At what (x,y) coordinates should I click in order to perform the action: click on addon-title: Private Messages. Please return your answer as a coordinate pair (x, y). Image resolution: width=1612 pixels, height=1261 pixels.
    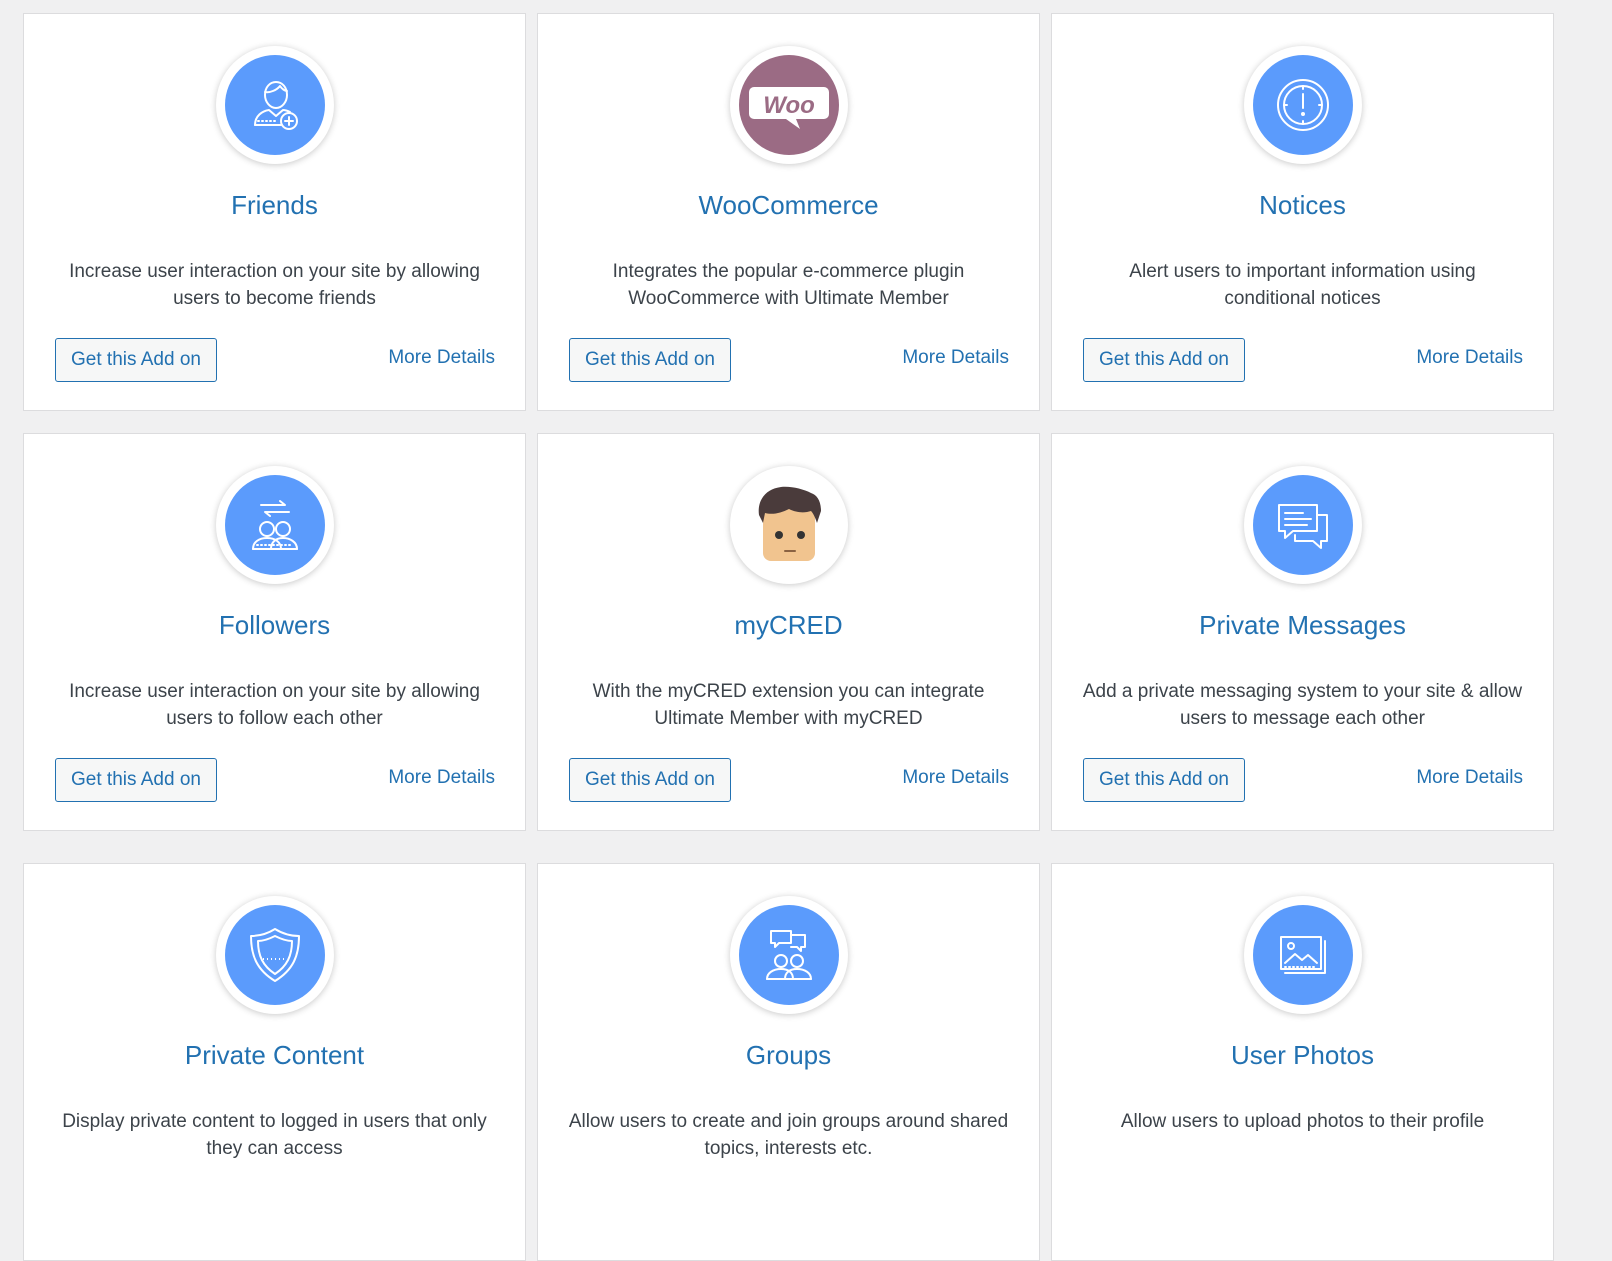
    Looking at the image, I should click on (1302, 625).